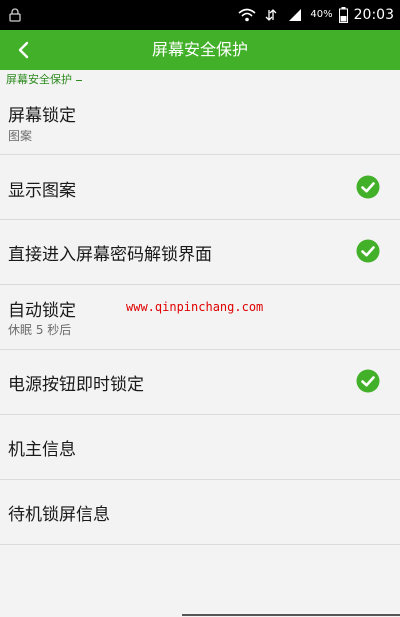  Describe the element at coordinates (295, 15) in the screenshot. I see `signal-icon` at that location.